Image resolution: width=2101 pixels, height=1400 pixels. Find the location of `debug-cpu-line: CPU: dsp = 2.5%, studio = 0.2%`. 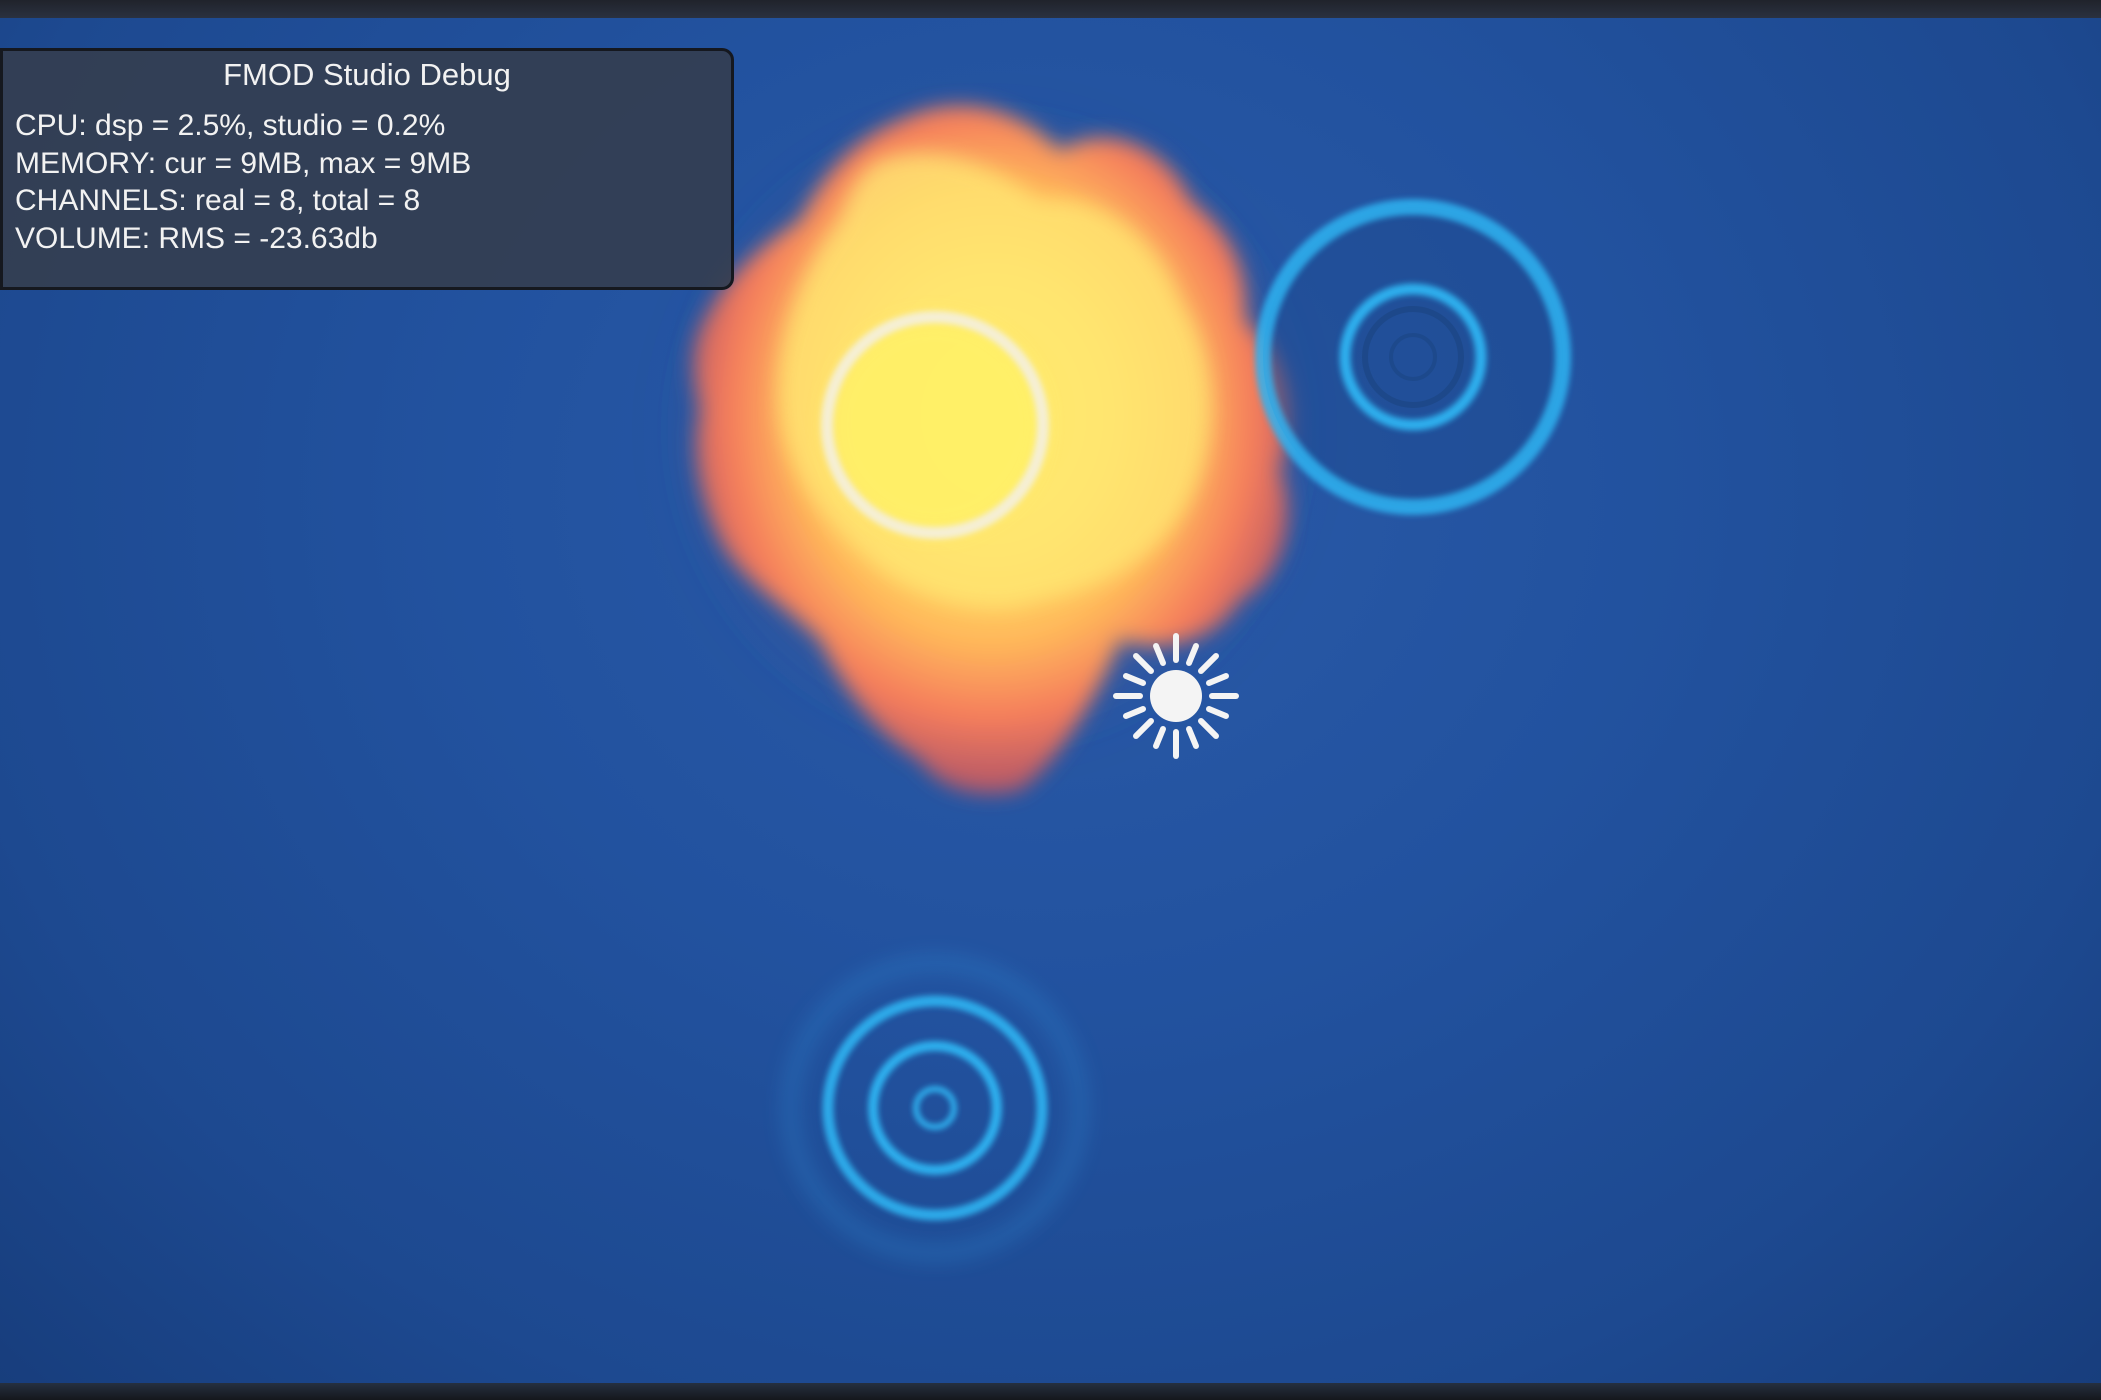

debug-cpu-line: CPU: dsp = 2.5%, studio = 0.2% is located at coordinates (230, 125).